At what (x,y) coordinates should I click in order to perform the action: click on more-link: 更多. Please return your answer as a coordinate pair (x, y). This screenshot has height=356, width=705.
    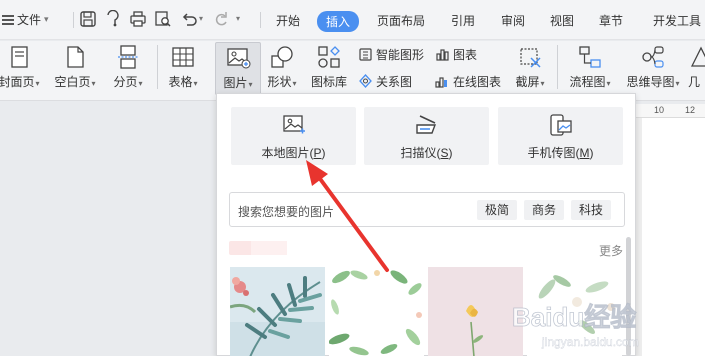
    Looking at the image, I should click on (611, 250).